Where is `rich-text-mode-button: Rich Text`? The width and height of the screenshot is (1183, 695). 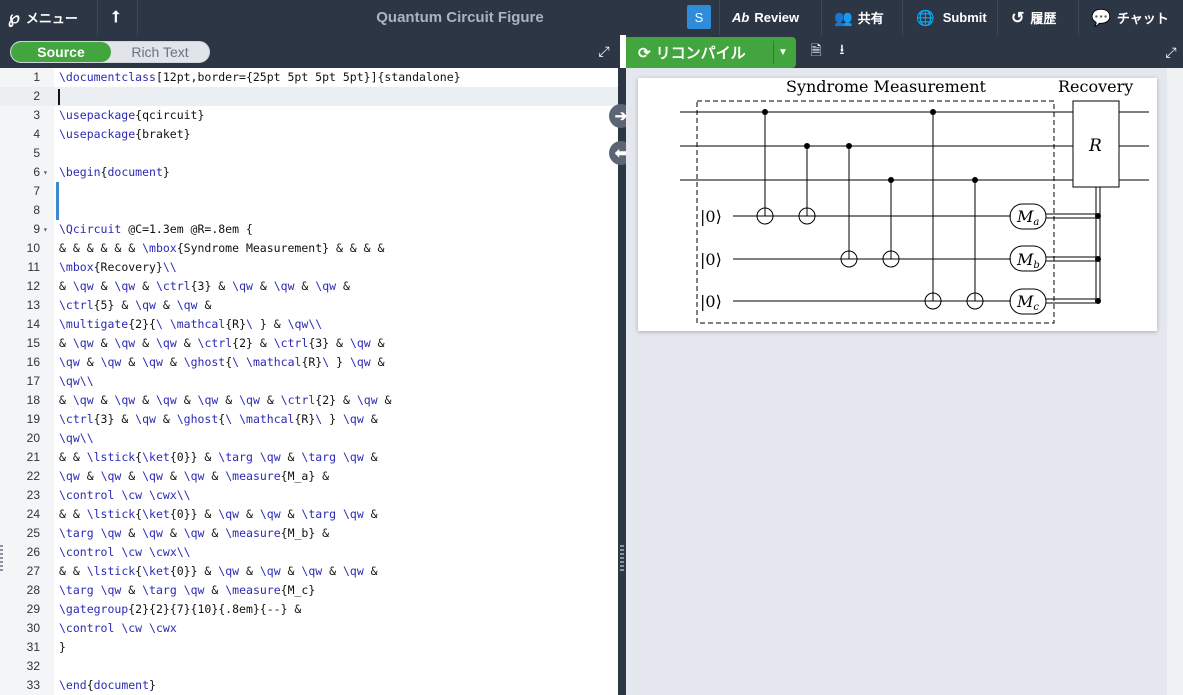
rich-text-mode-button: Rich Text is located at coordinates (160, 52).